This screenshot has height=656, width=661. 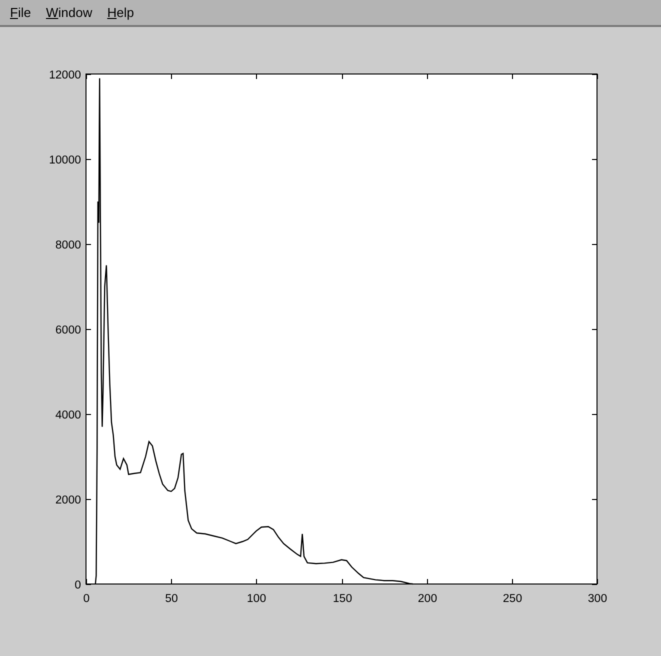 I want to click on y-tick-label: 2000, so click(x=68, y=500).